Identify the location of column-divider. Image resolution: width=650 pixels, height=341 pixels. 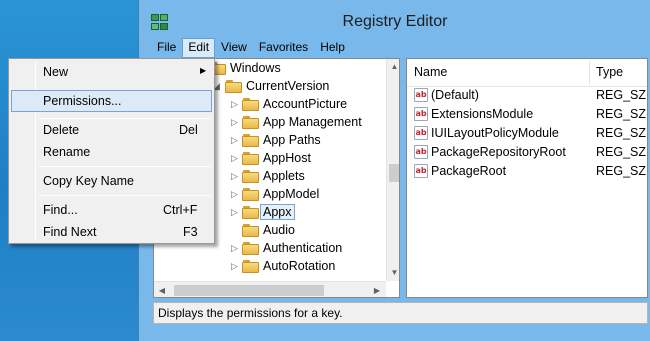
(589, 73).